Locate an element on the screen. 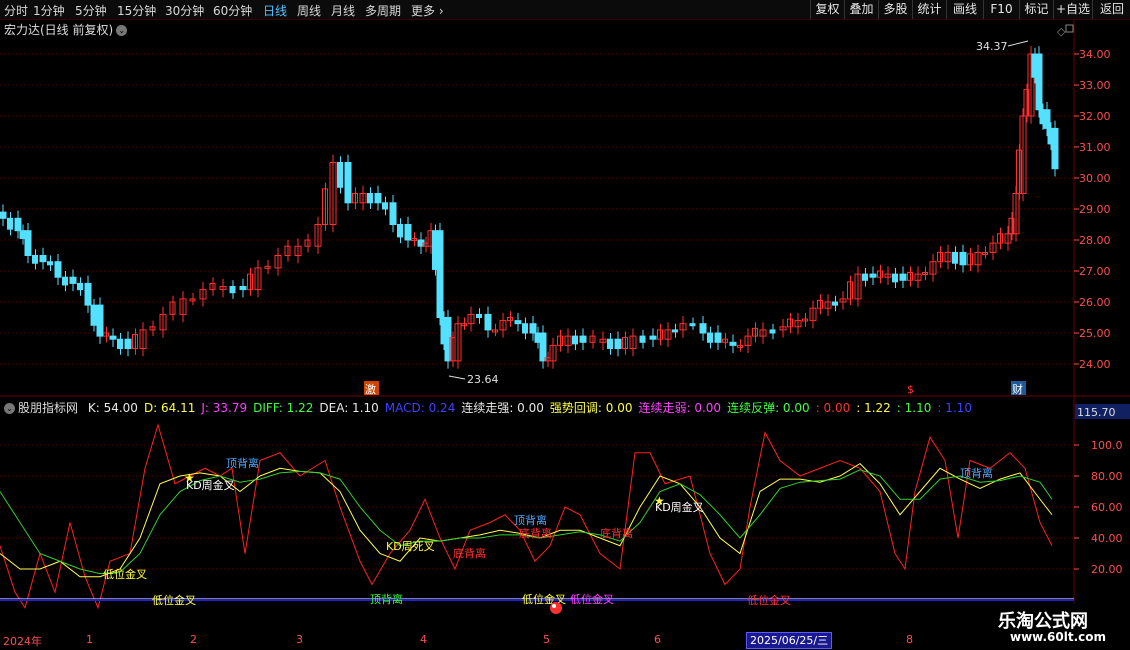 This screenshot has width=1130, height=650. low-arrow-icon is located at coordinates (457, 377).